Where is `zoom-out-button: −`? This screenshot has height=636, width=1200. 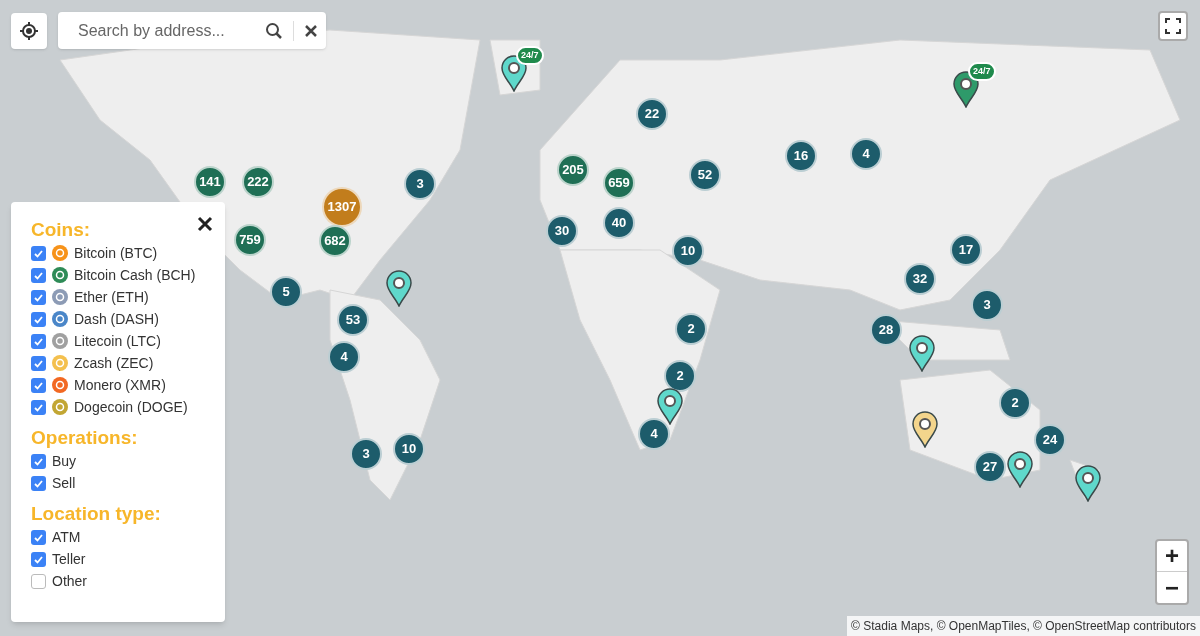
zoom-out-button: − is located at coordinates (1172, 587).